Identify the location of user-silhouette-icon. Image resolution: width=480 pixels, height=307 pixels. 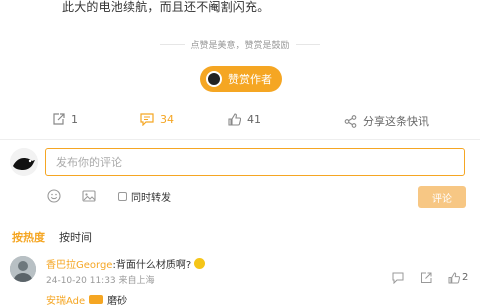
(24, 162).